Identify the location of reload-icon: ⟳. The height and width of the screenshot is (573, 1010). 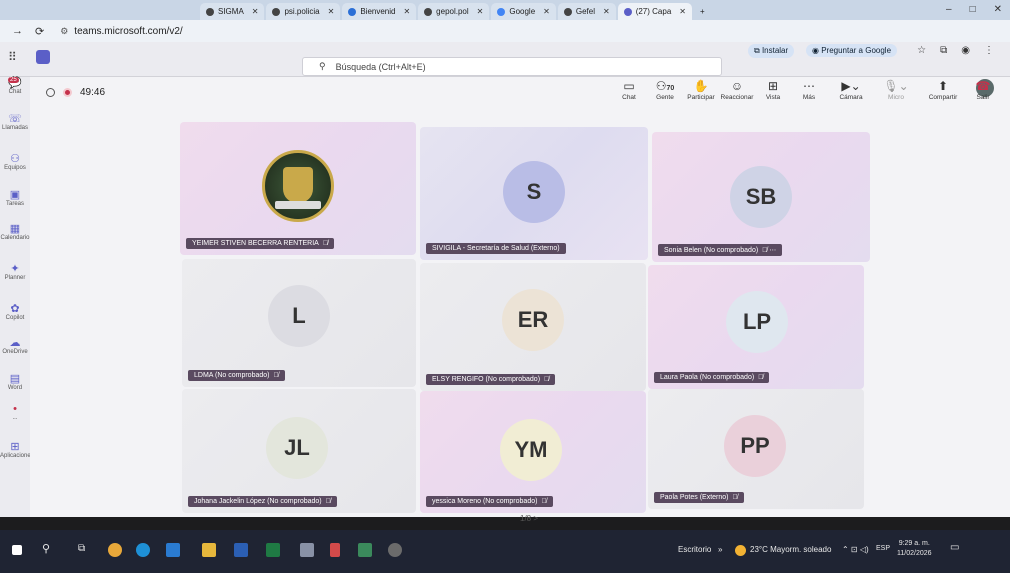
(39, 31).